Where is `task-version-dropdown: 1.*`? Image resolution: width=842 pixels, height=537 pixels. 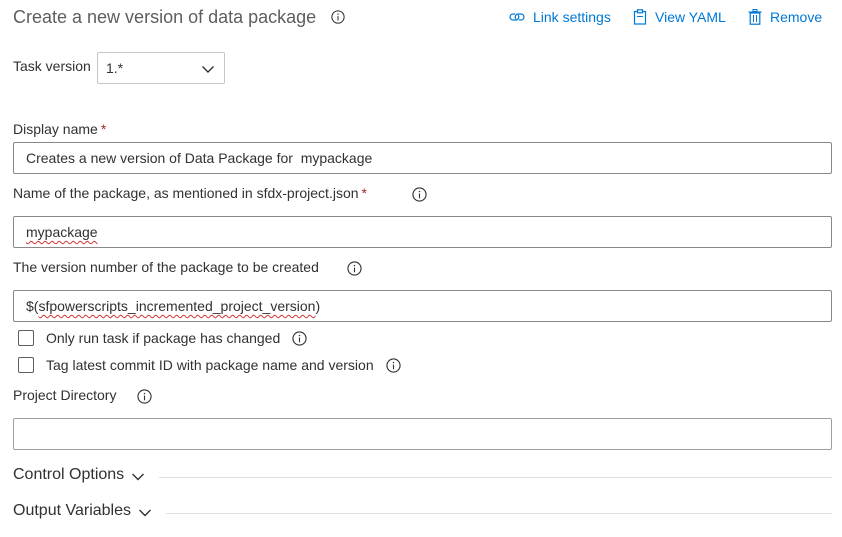
task-version-dropdown: 1.* is located at coordinates (161, 68).